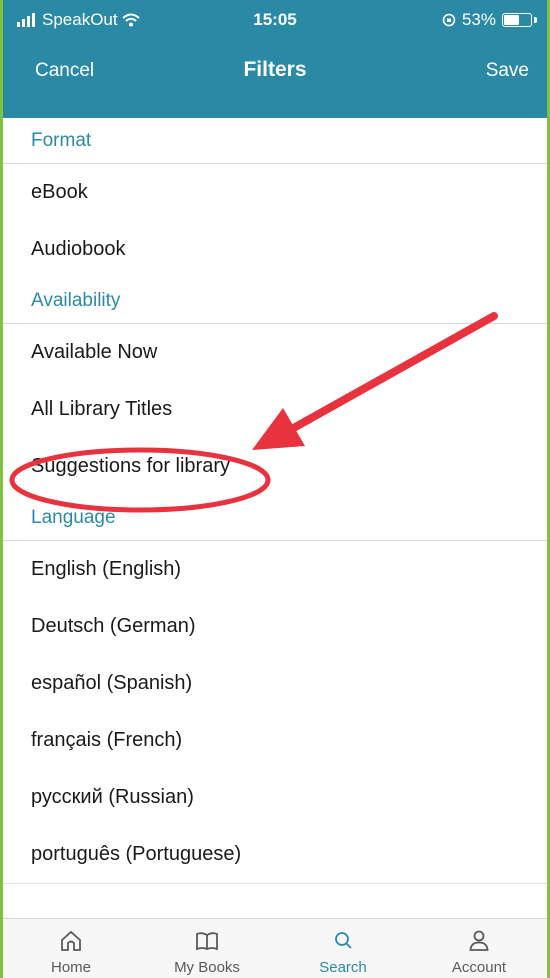 The image size is (550, 978). I want to click on nav-bar: Cancel Filters Save, so click(275, 80).